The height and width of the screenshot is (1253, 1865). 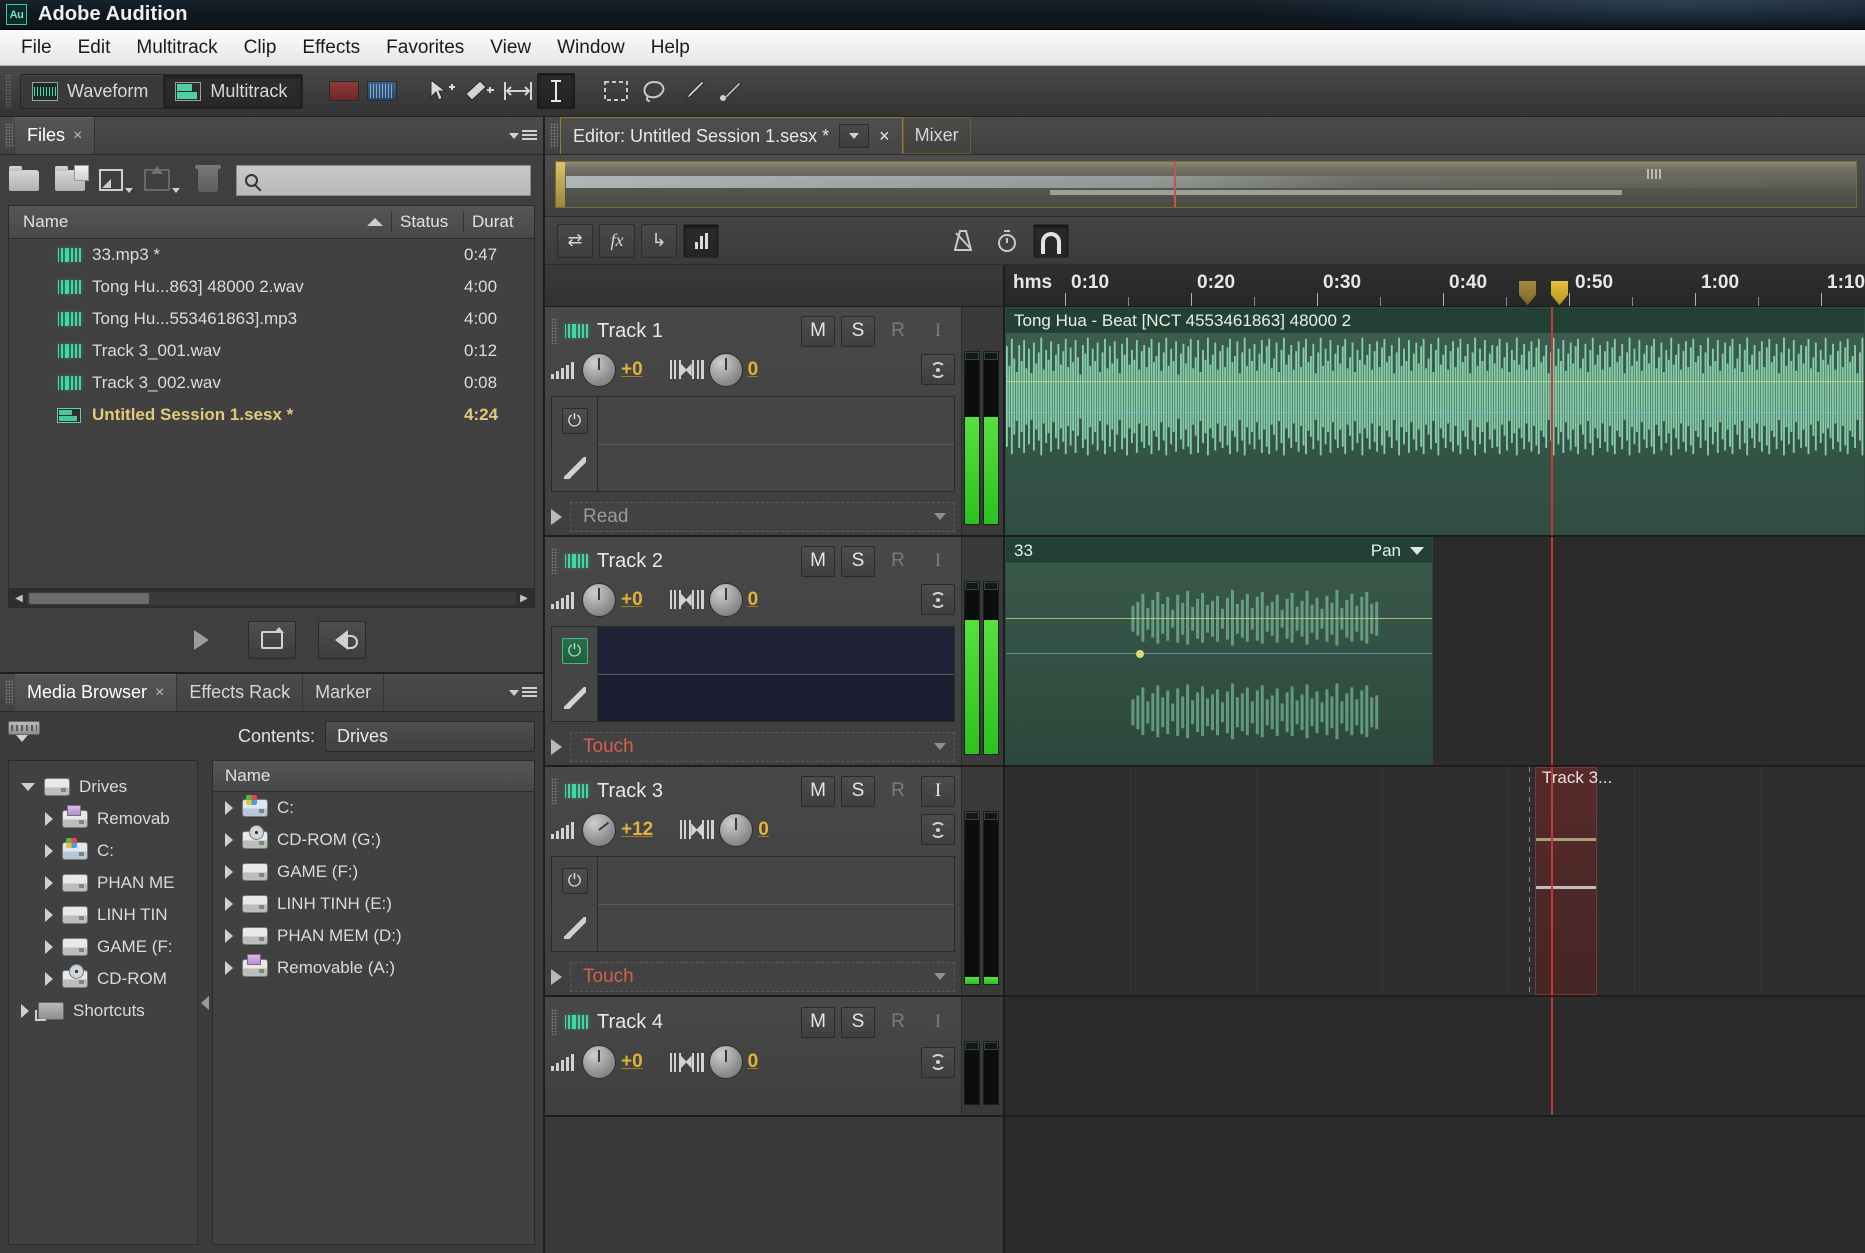 What do you see at coordinates (103, 947) in the screenshot?
I see `tree-item-game: GAME (F:` at bounding box center [103, 947].